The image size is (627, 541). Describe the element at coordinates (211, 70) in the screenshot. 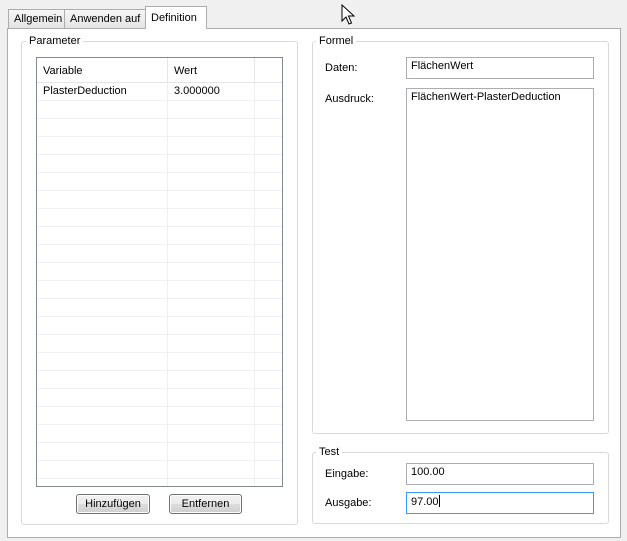

I see `column-header-wert: Wert` at that location.